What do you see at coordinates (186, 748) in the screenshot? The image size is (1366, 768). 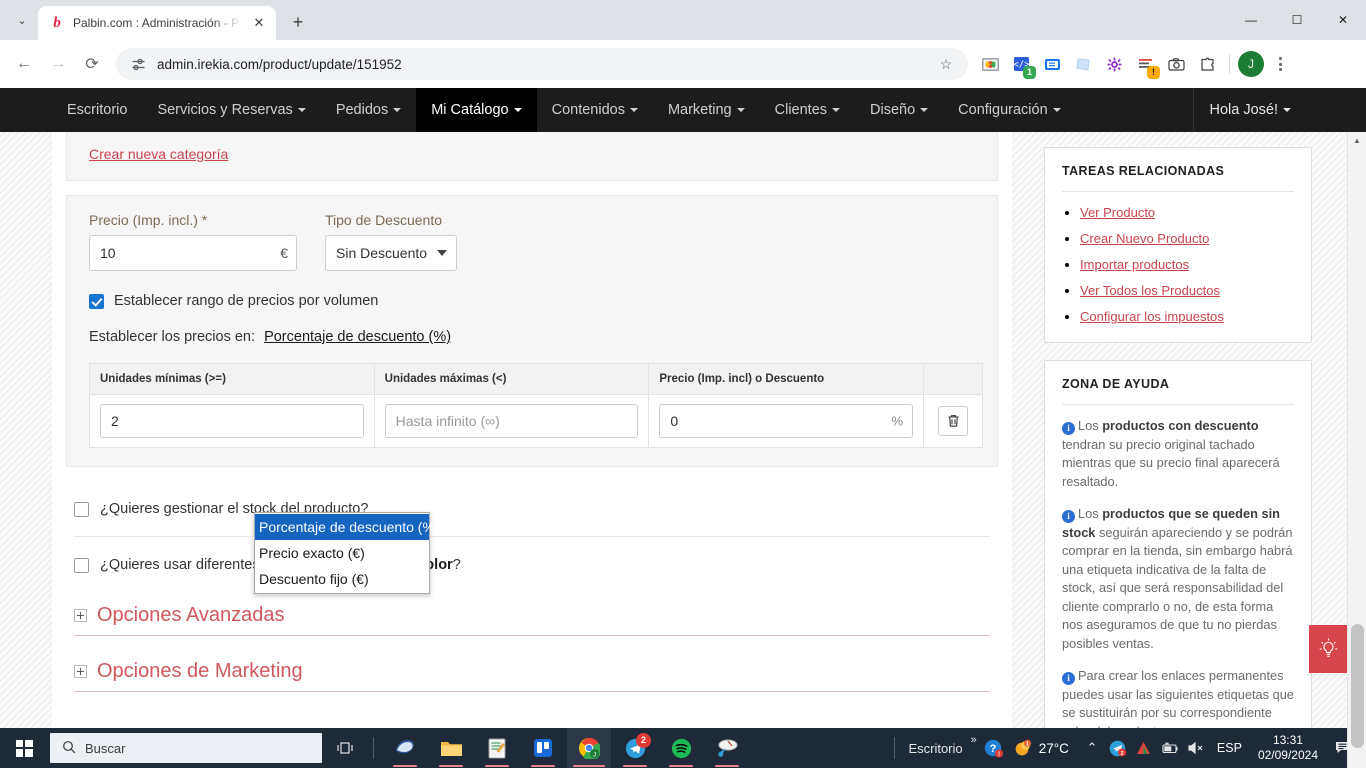 I see `taskbar-search-box: Buscar` at bounding box center [186, 748].